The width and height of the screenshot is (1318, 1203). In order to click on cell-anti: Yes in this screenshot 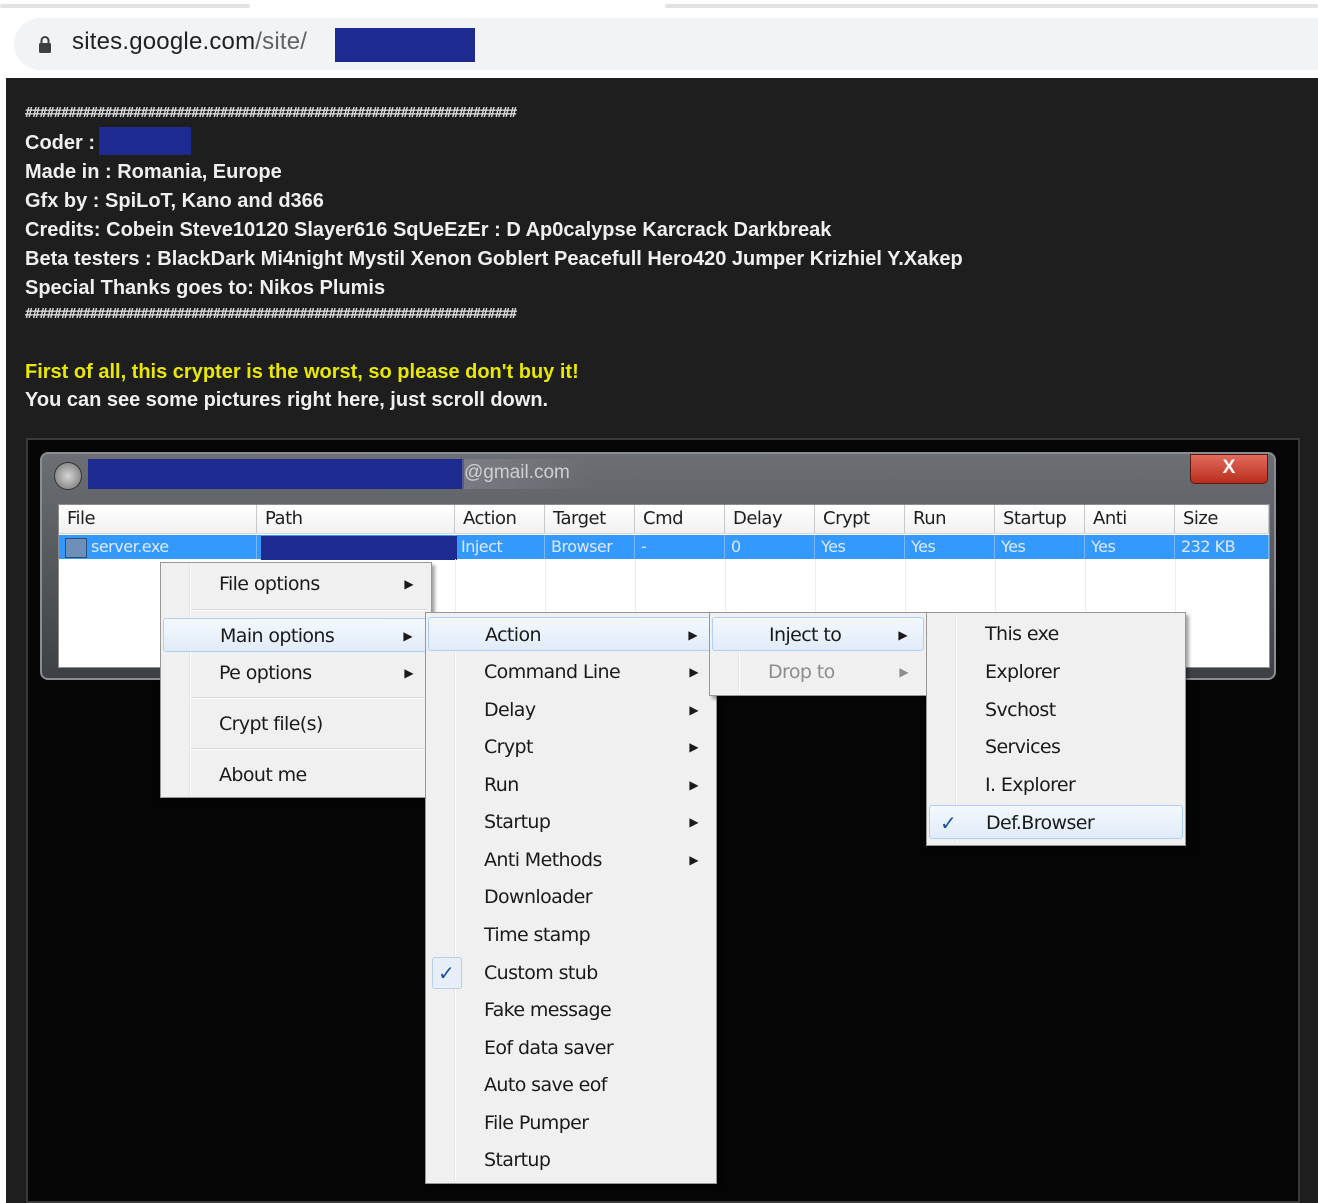, I will do `click(1130, 547)`.